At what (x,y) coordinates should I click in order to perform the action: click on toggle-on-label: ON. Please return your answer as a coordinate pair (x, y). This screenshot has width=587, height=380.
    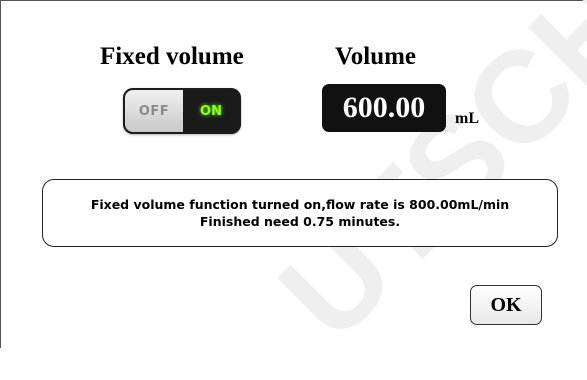
    Looking at the image, I should click on (211, 111).